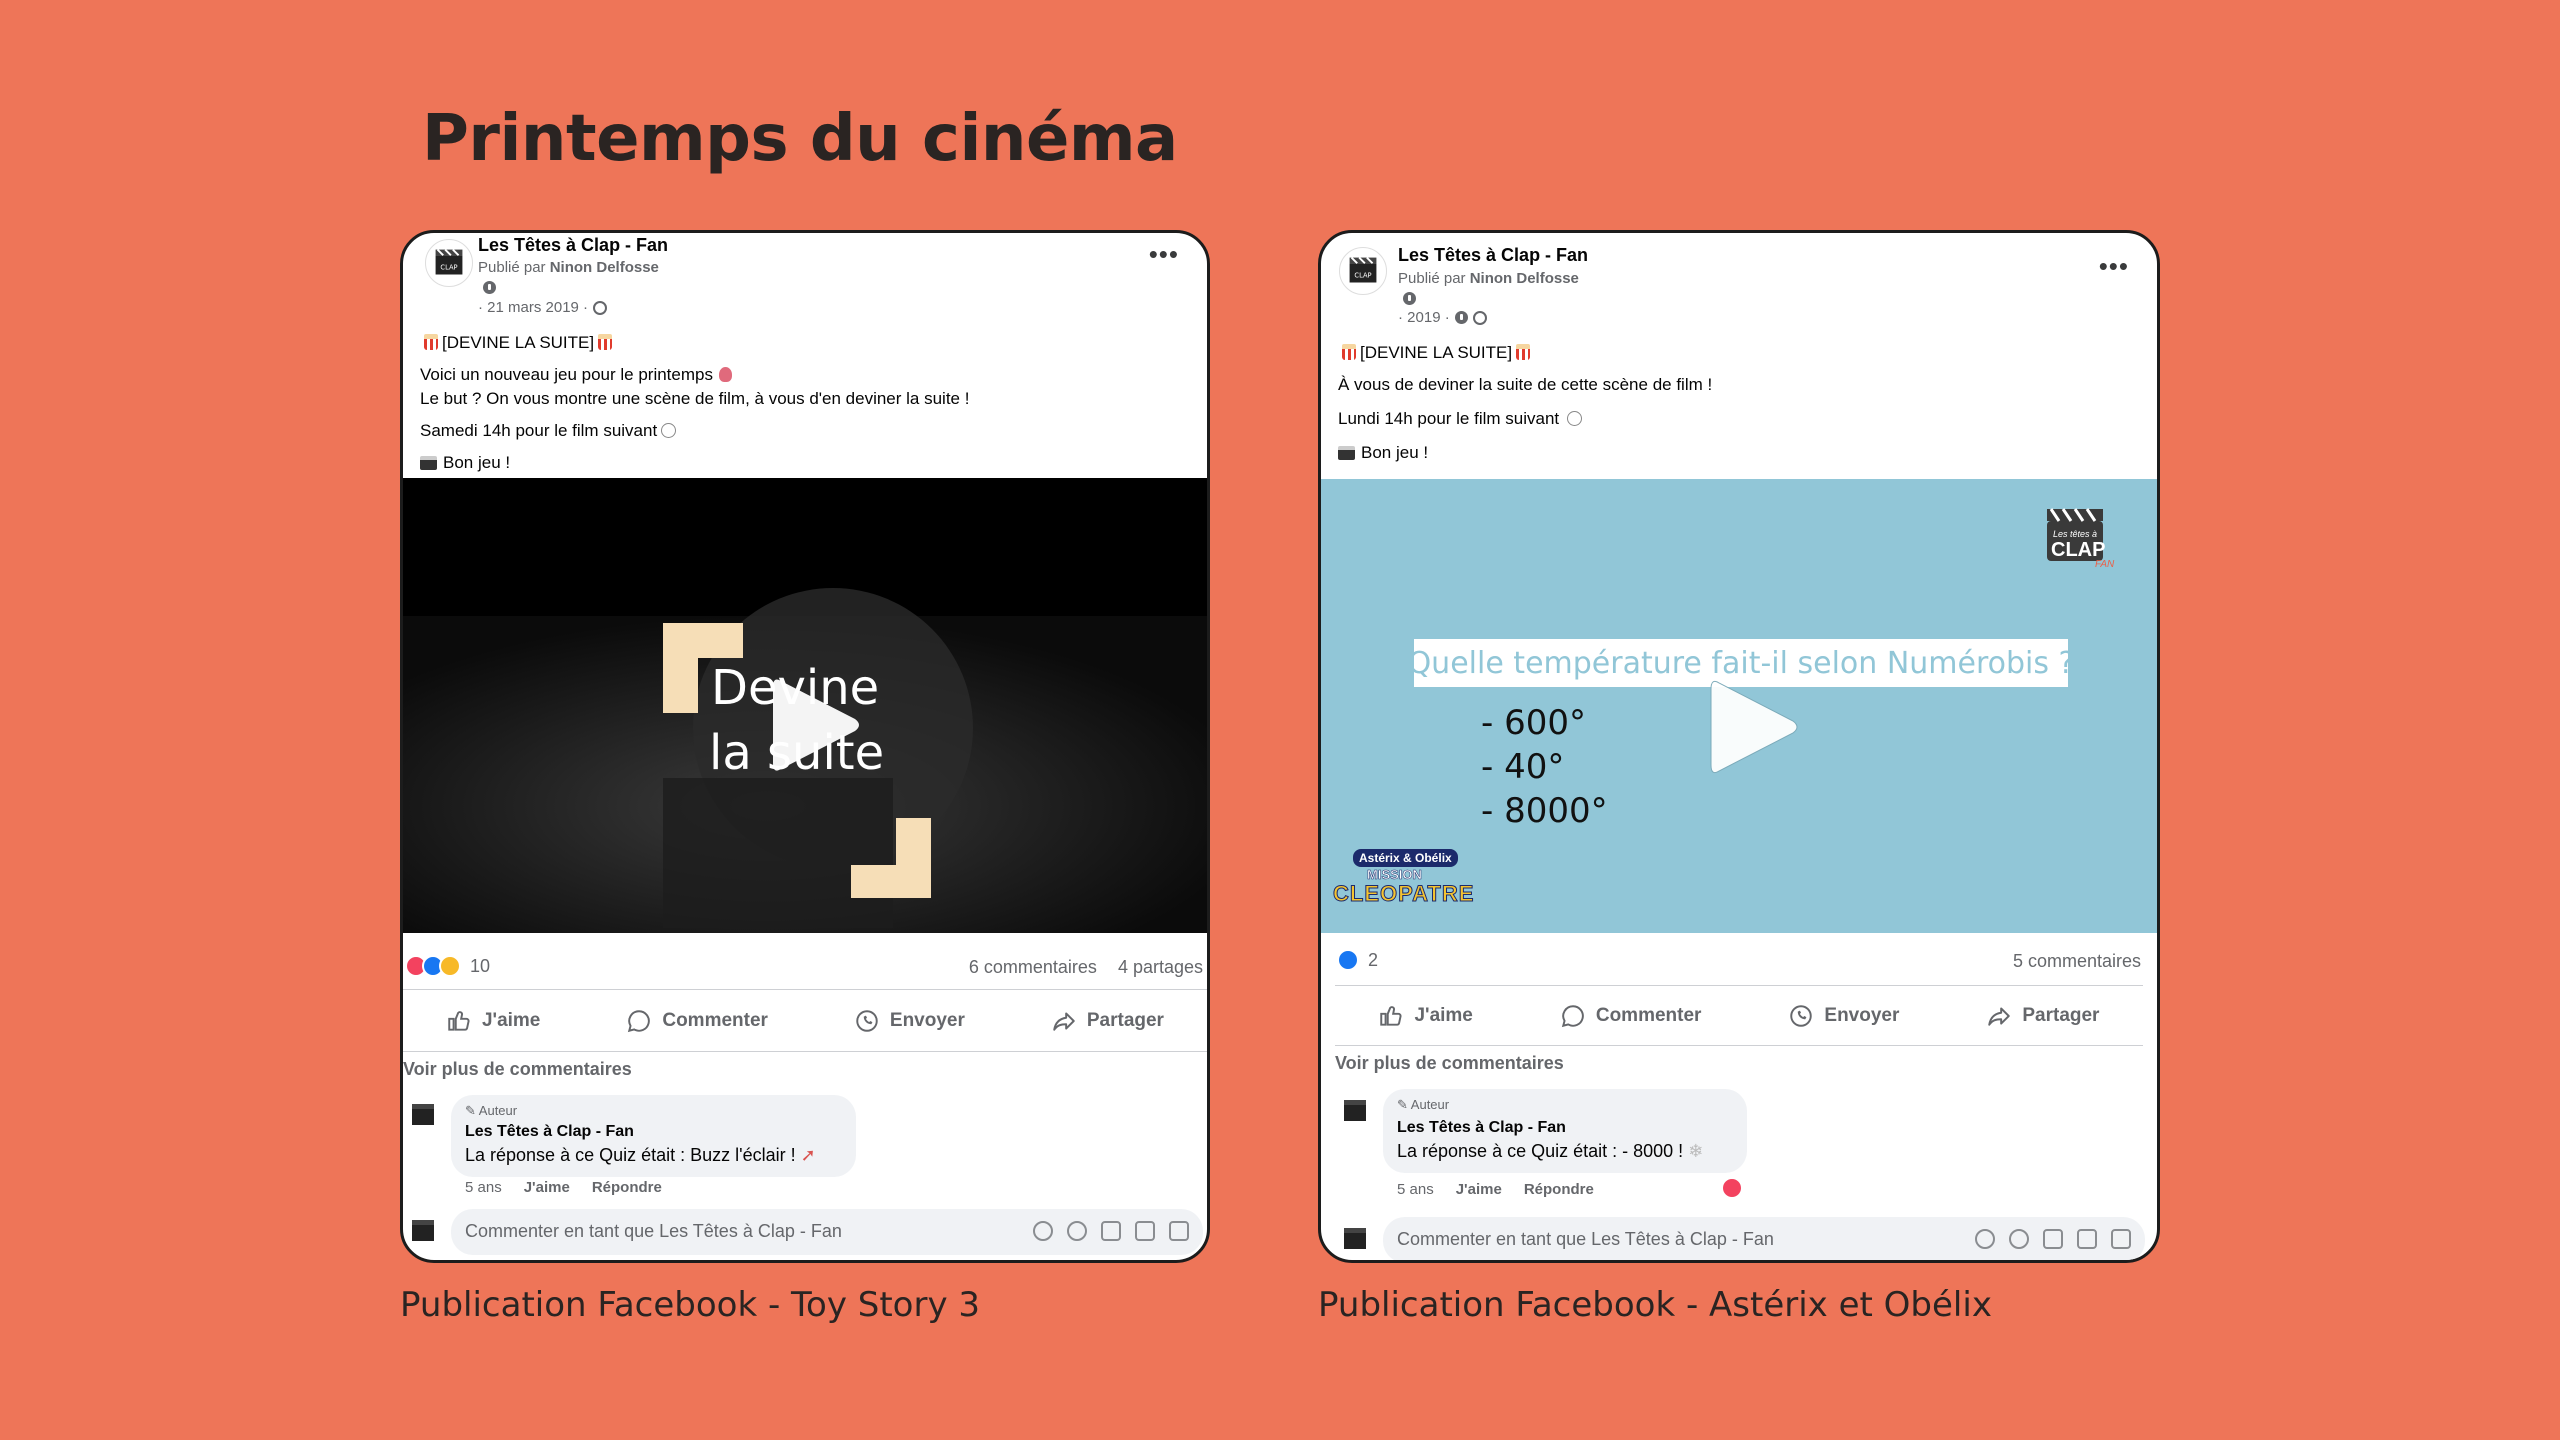  I want to click on comment-icon, so click(1572, 1016).